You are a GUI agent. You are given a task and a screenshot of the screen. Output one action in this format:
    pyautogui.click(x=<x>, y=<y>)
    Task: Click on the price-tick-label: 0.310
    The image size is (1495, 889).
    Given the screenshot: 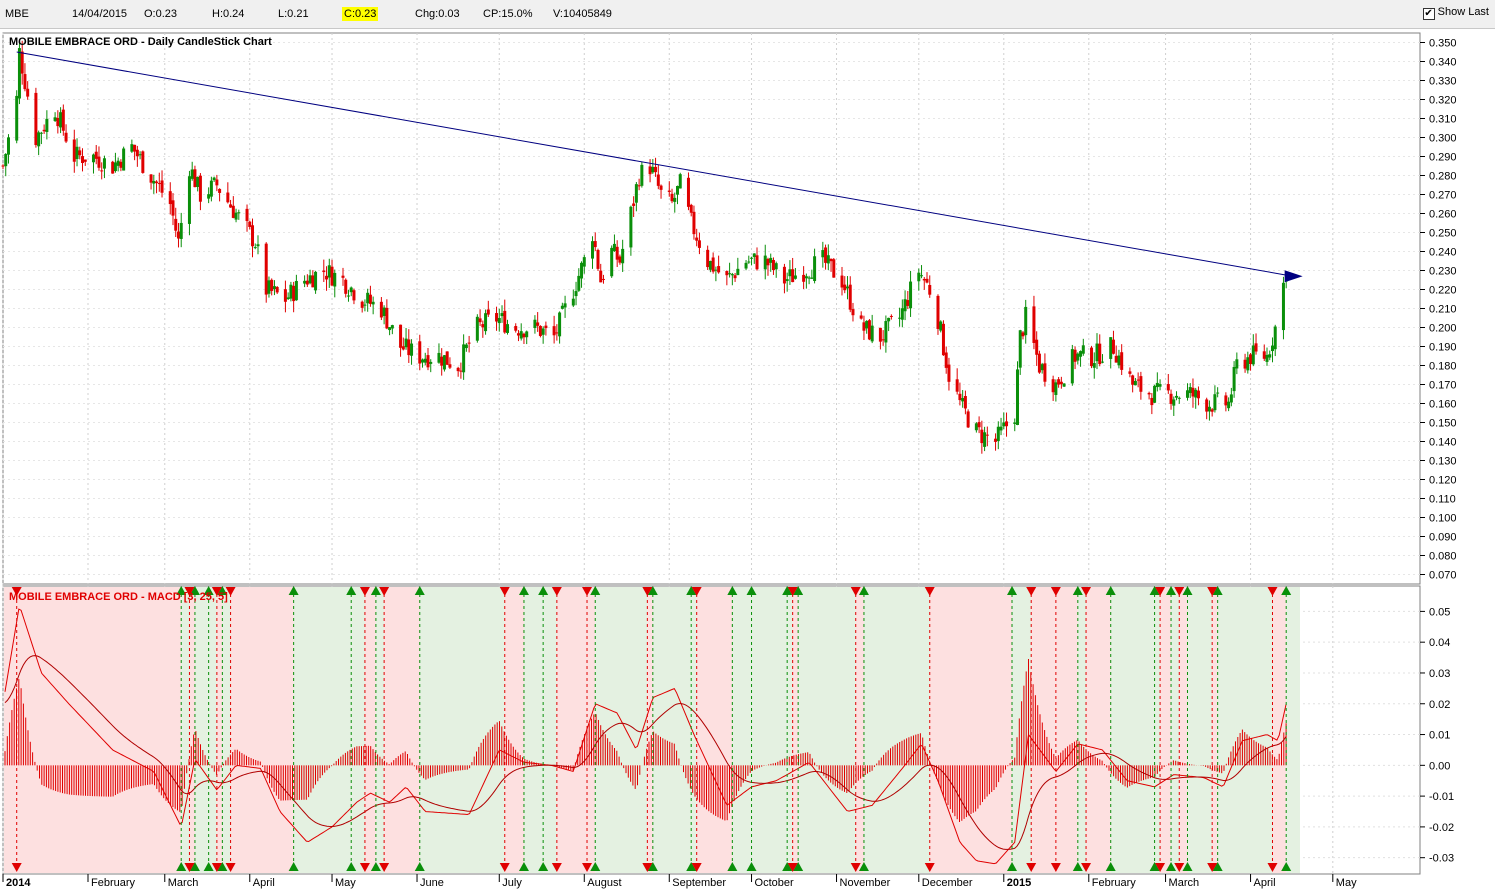 What is the action you would take?
    pyautogui.click(x=1443, y=120)
    